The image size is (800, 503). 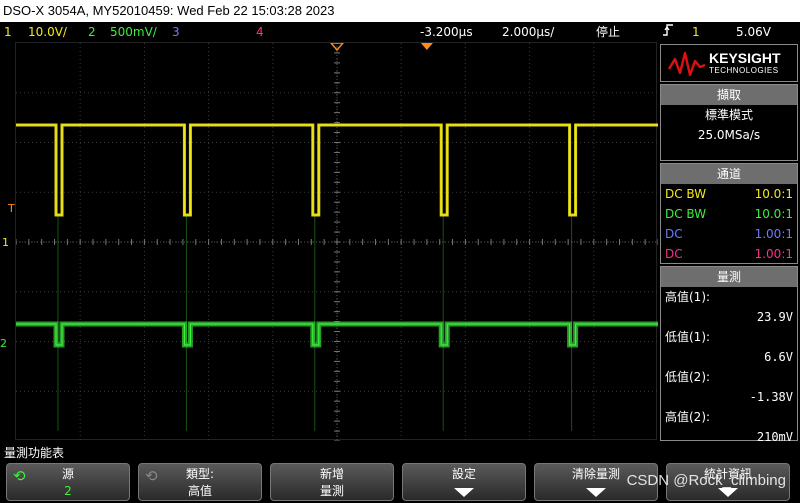 What do you see at coordinates (729, 135) in the screenshot?
I see `sample-rate: 25.0MSa/s` at bounding box center [729, 135].